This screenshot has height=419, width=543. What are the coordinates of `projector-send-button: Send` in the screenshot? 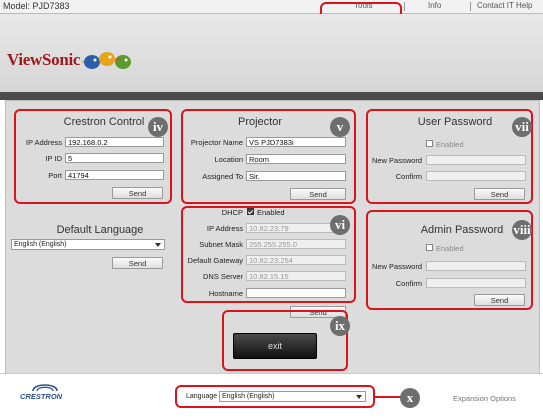 It's located at (318, 194).